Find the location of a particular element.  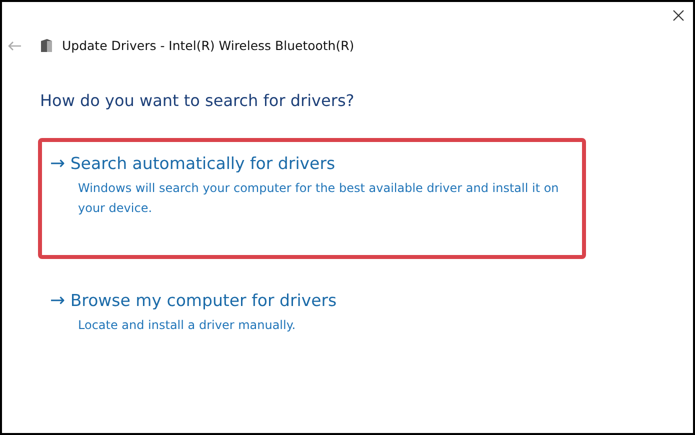

option-description: Windows will search your computer for the best available driver and install it on your device. is located at coordinates (319, 198).